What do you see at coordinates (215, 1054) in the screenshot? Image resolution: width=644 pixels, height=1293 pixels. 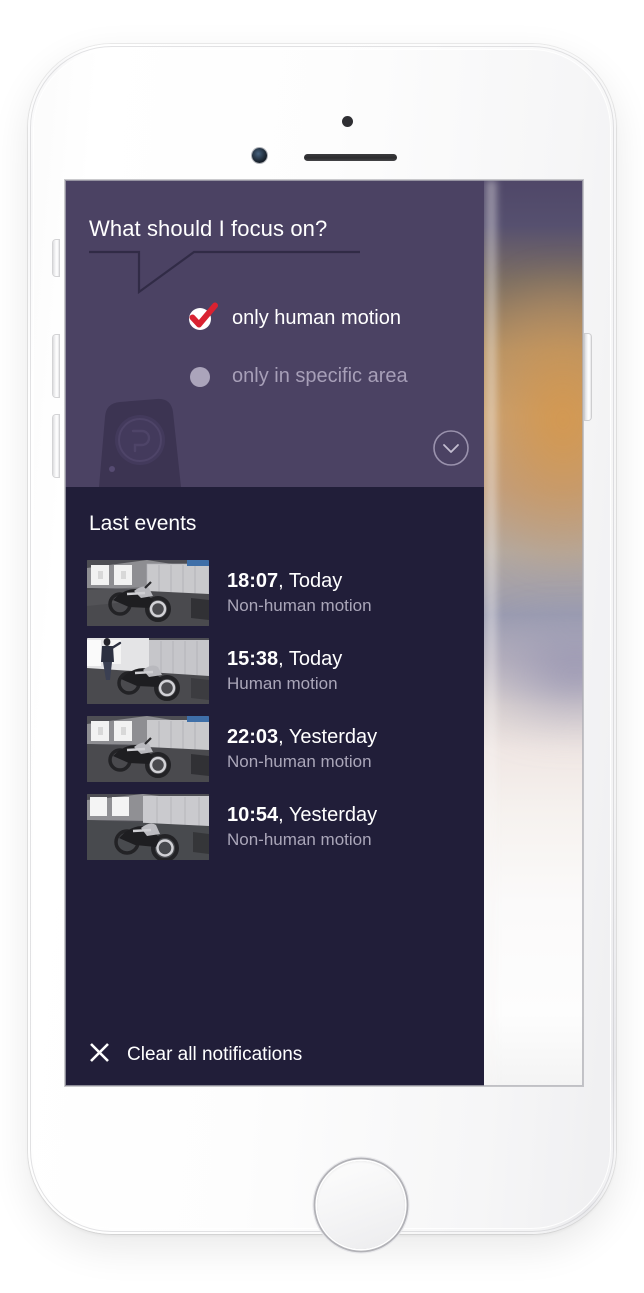 I see `clear-all-label: Clear all notifications` at bounding box center [215, 1054].